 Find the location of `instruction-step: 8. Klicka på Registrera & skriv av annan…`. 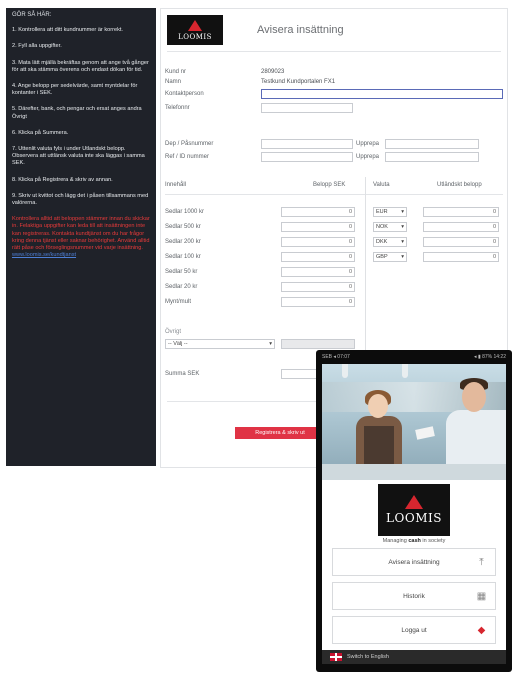

instruction-step: 8. Klicka på Registrera & skriv av annan… is located at coordinates (62, 179).